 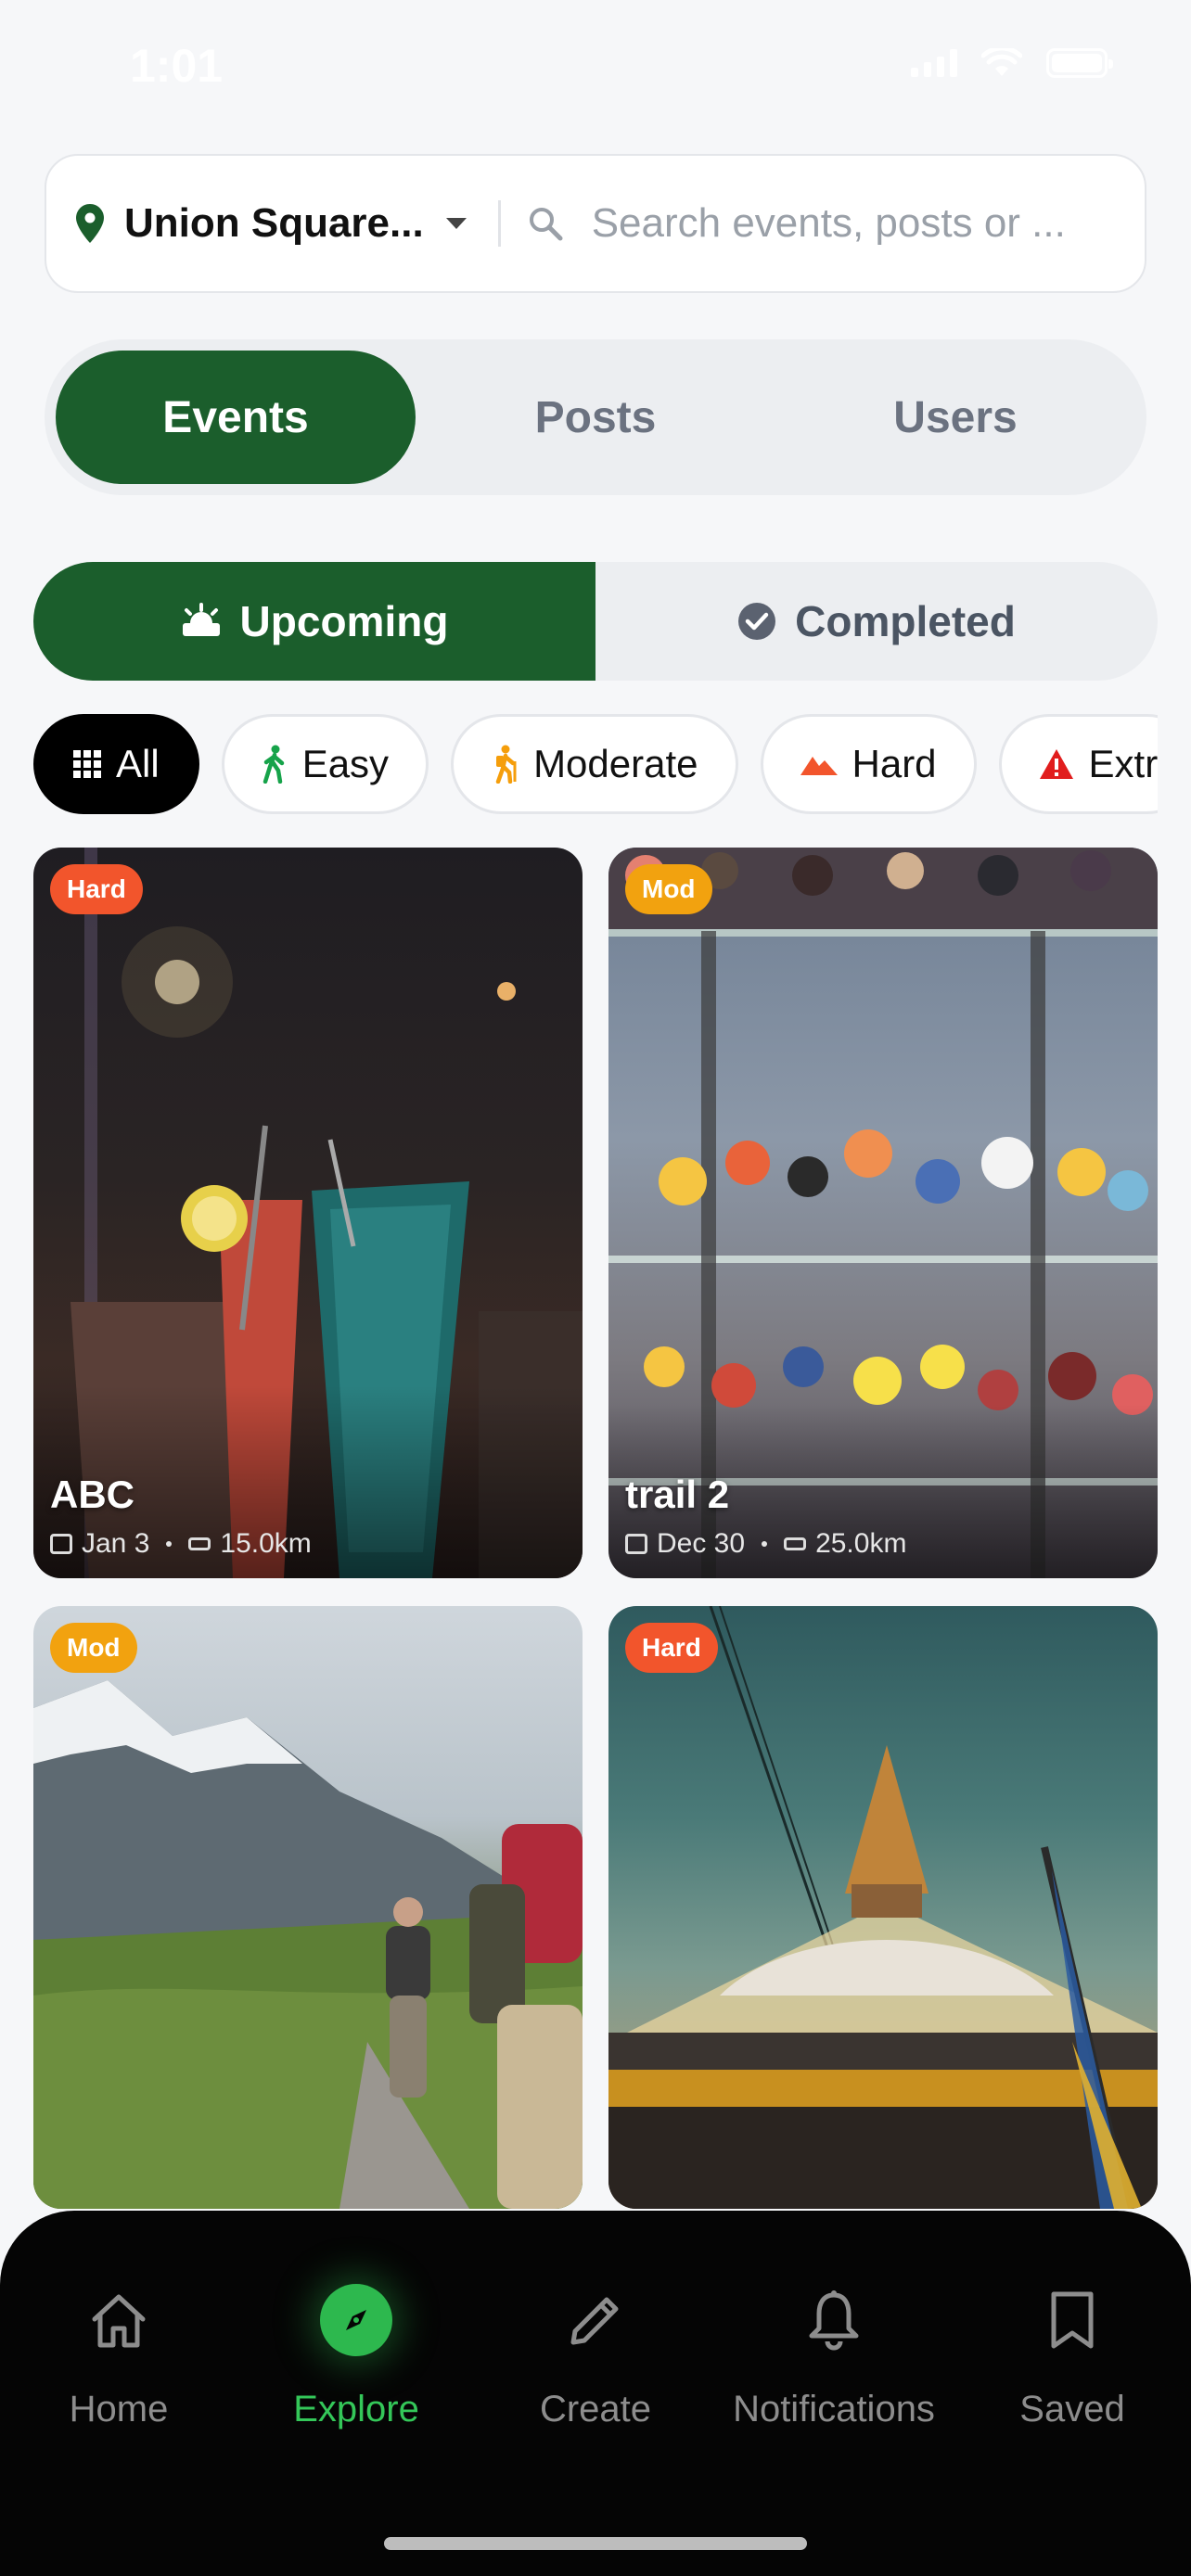 What do you see at coordinates (181, 1544) in the screenshot?
I see `event-meta: Jan 3 15.0km` at bounding box center [181, 1544].